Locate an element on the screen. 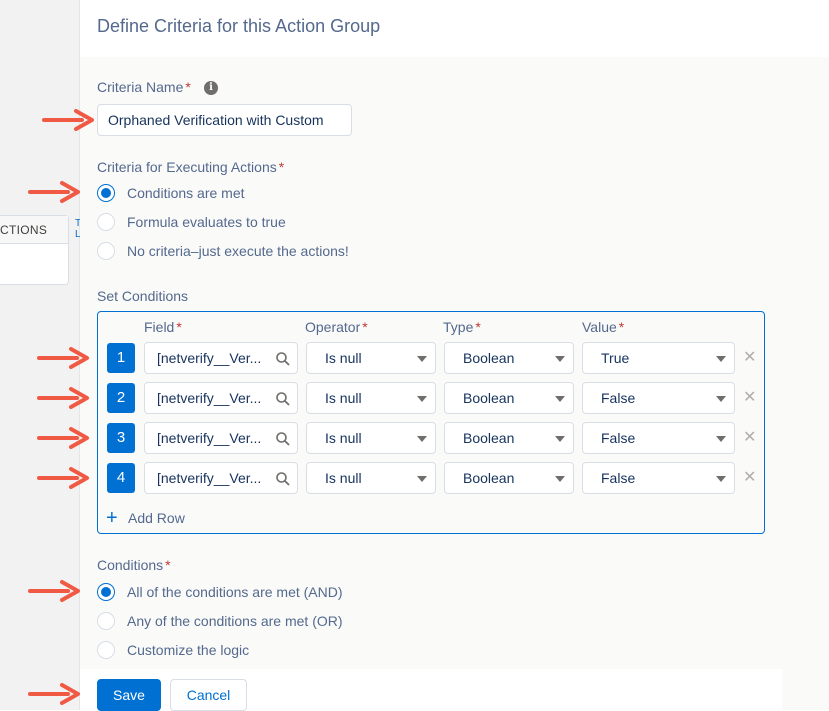 The width and height of the screenshot is (829, 711). radio-label: Formula evaluates to true is located at coordinates (206, 222).